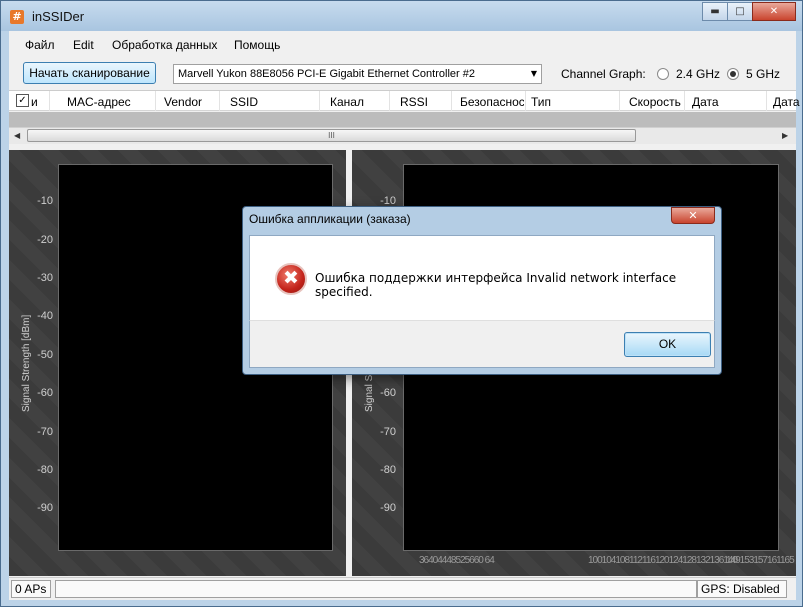 The height and width of the screenshot is (607, 803). I want to click on radio-5ghz-label: 5 GHz, so click(763, 74).